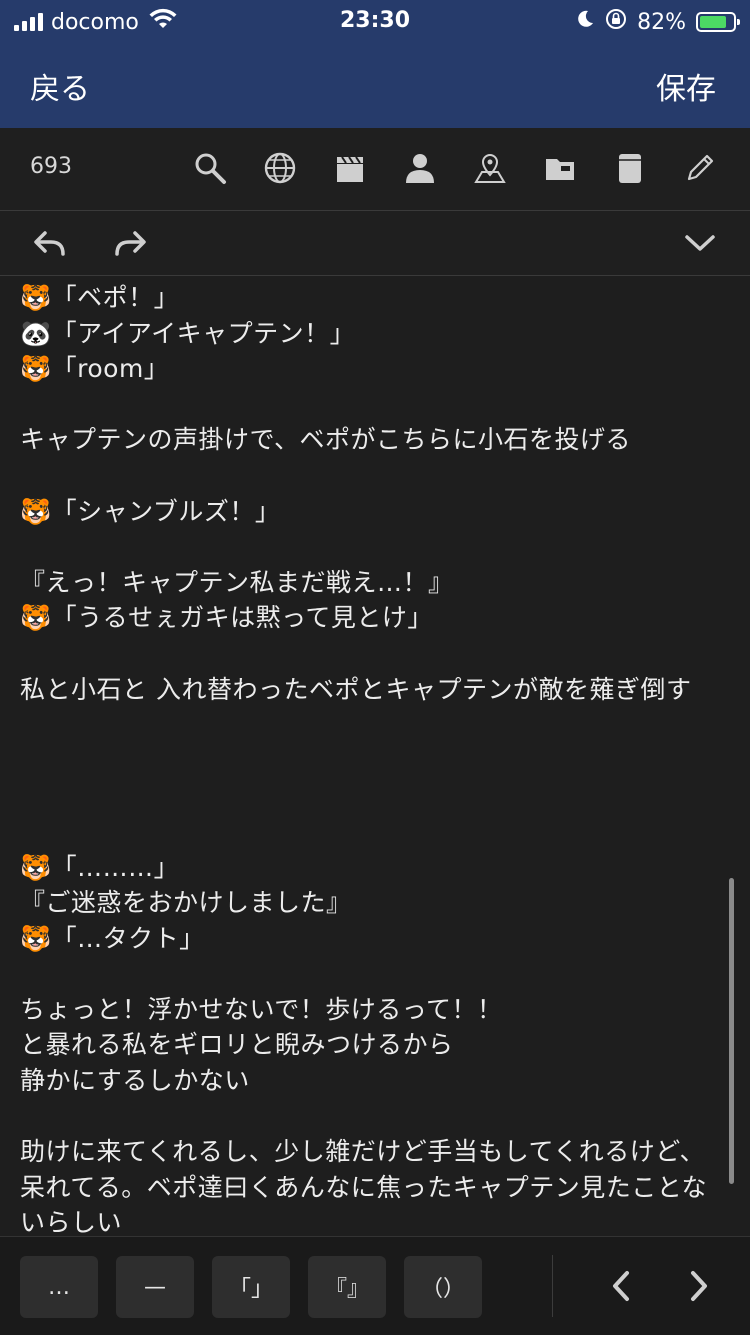 This screenshot has height=1335, width=750. What do you see at coordinates (375, 21) in the screenshot?
I see `status-bar: docomo 23:30 82%` at bounding box center [375, 21].